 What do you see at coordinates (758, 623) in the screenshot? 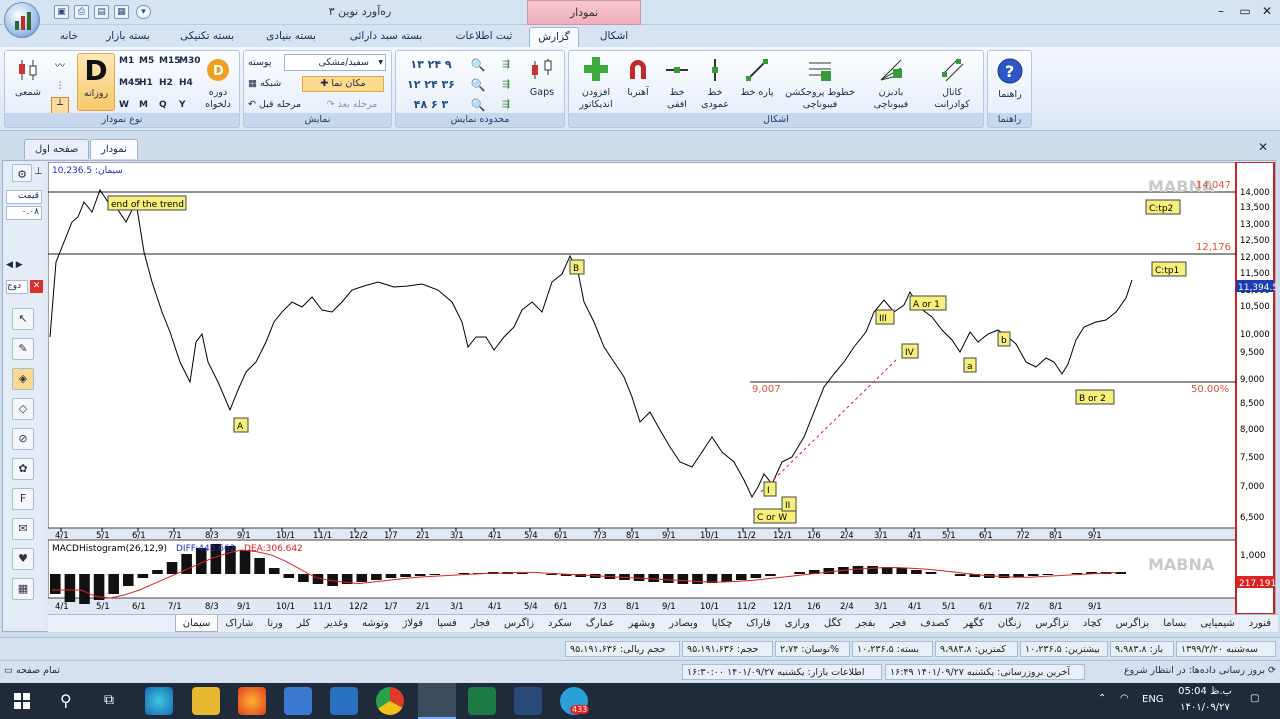
I see `sheet-tab: فاراک` at bounding box center [758, 623].